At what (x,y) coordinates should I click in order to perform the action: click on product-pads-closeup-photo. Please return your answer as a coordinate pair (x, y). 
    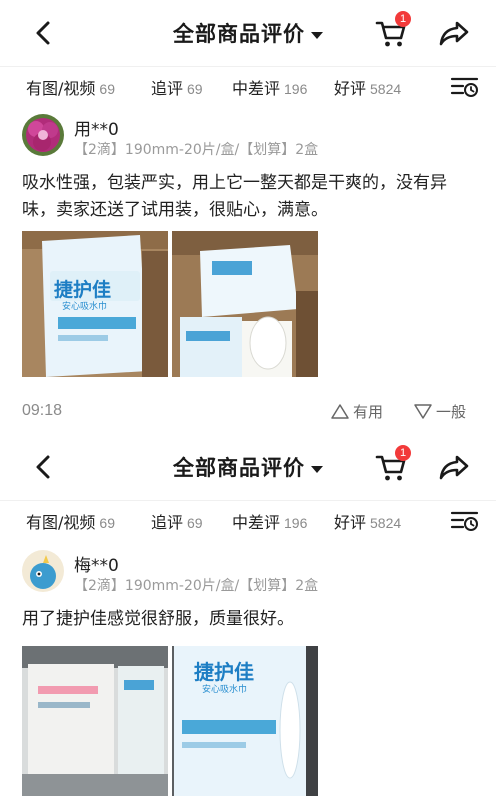
    Looking at the image, I should click on (95, 721).